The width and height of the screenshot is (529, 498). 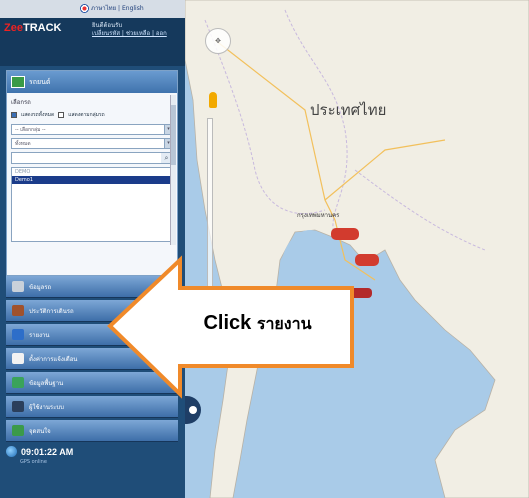 I want to click on callout-overlay, so click(x=230, y=327).